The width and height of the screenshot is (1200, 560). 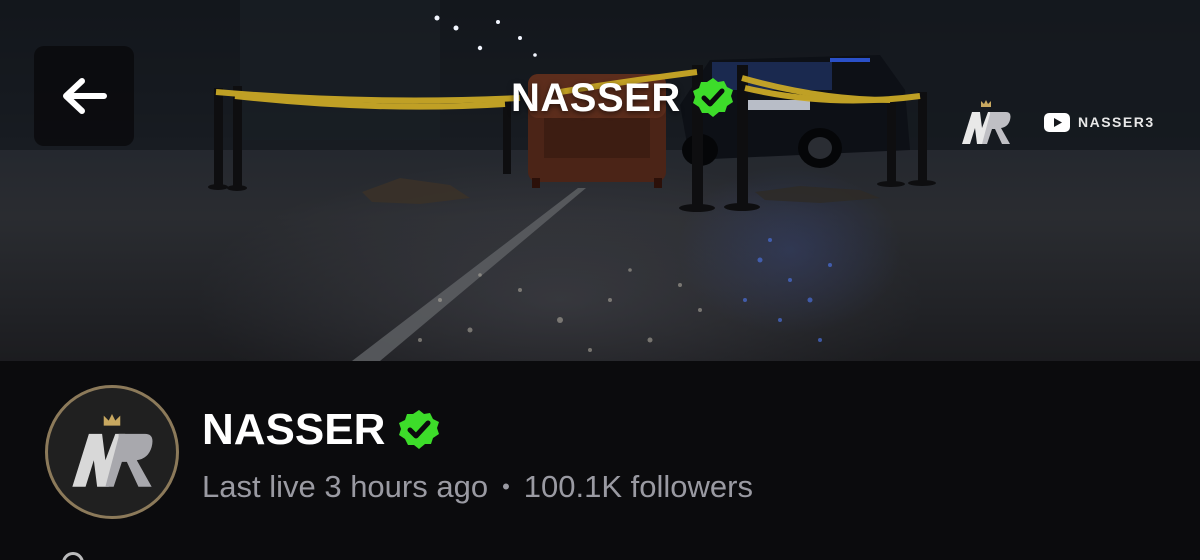 What do you see at coordinates (294, 429) in the screenshot?
I see `channel-name: NASSER` at bounding box center [294, 429].